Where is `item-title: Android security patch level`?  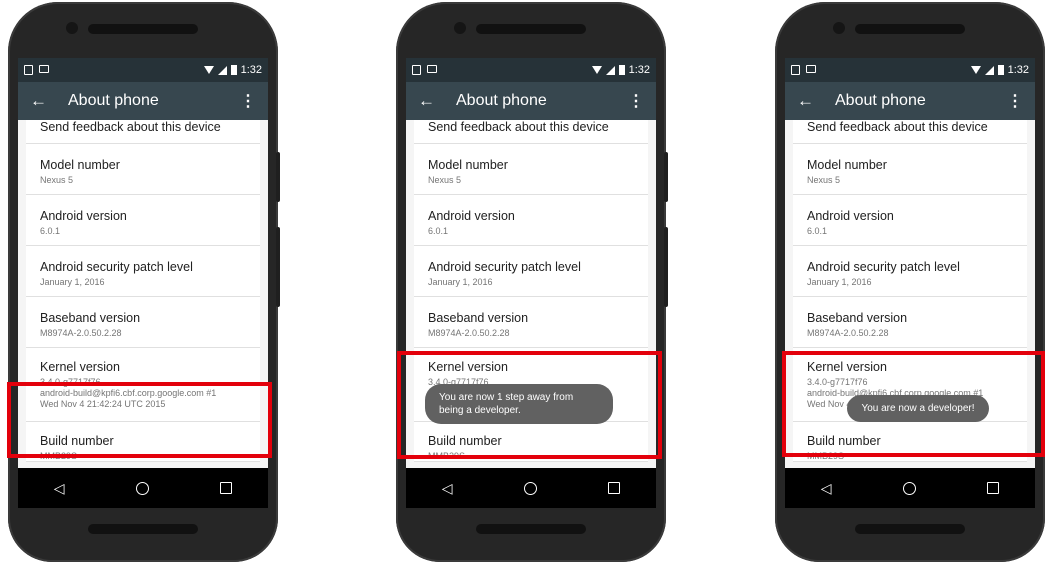
item-title: Android security patch level is located at coordinates (504, 267).